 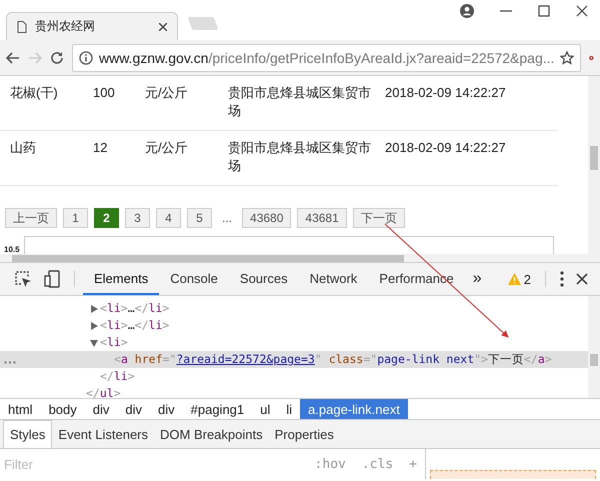 I want to click on axis-label: 10.5, so click(x=12, y=249).